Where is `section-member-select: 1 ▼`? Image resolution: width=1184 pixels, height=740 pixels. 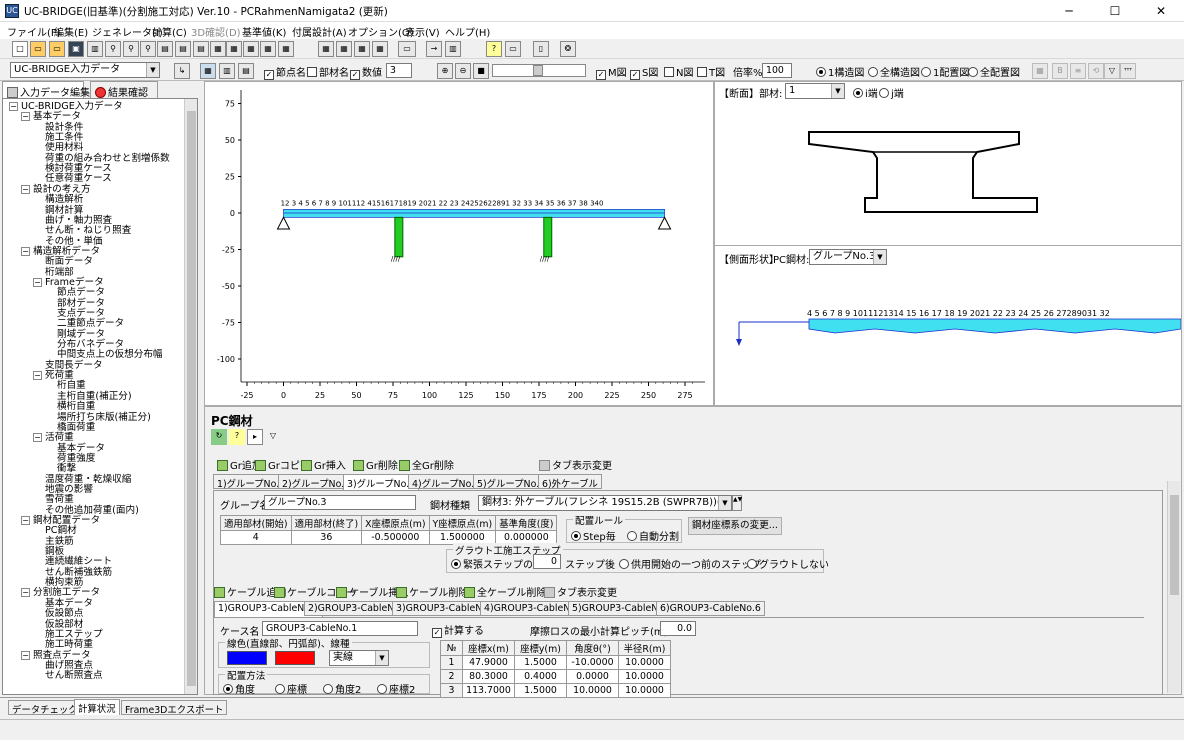
section-member-select: 1 ▼ is located at coordinates (815, 91).